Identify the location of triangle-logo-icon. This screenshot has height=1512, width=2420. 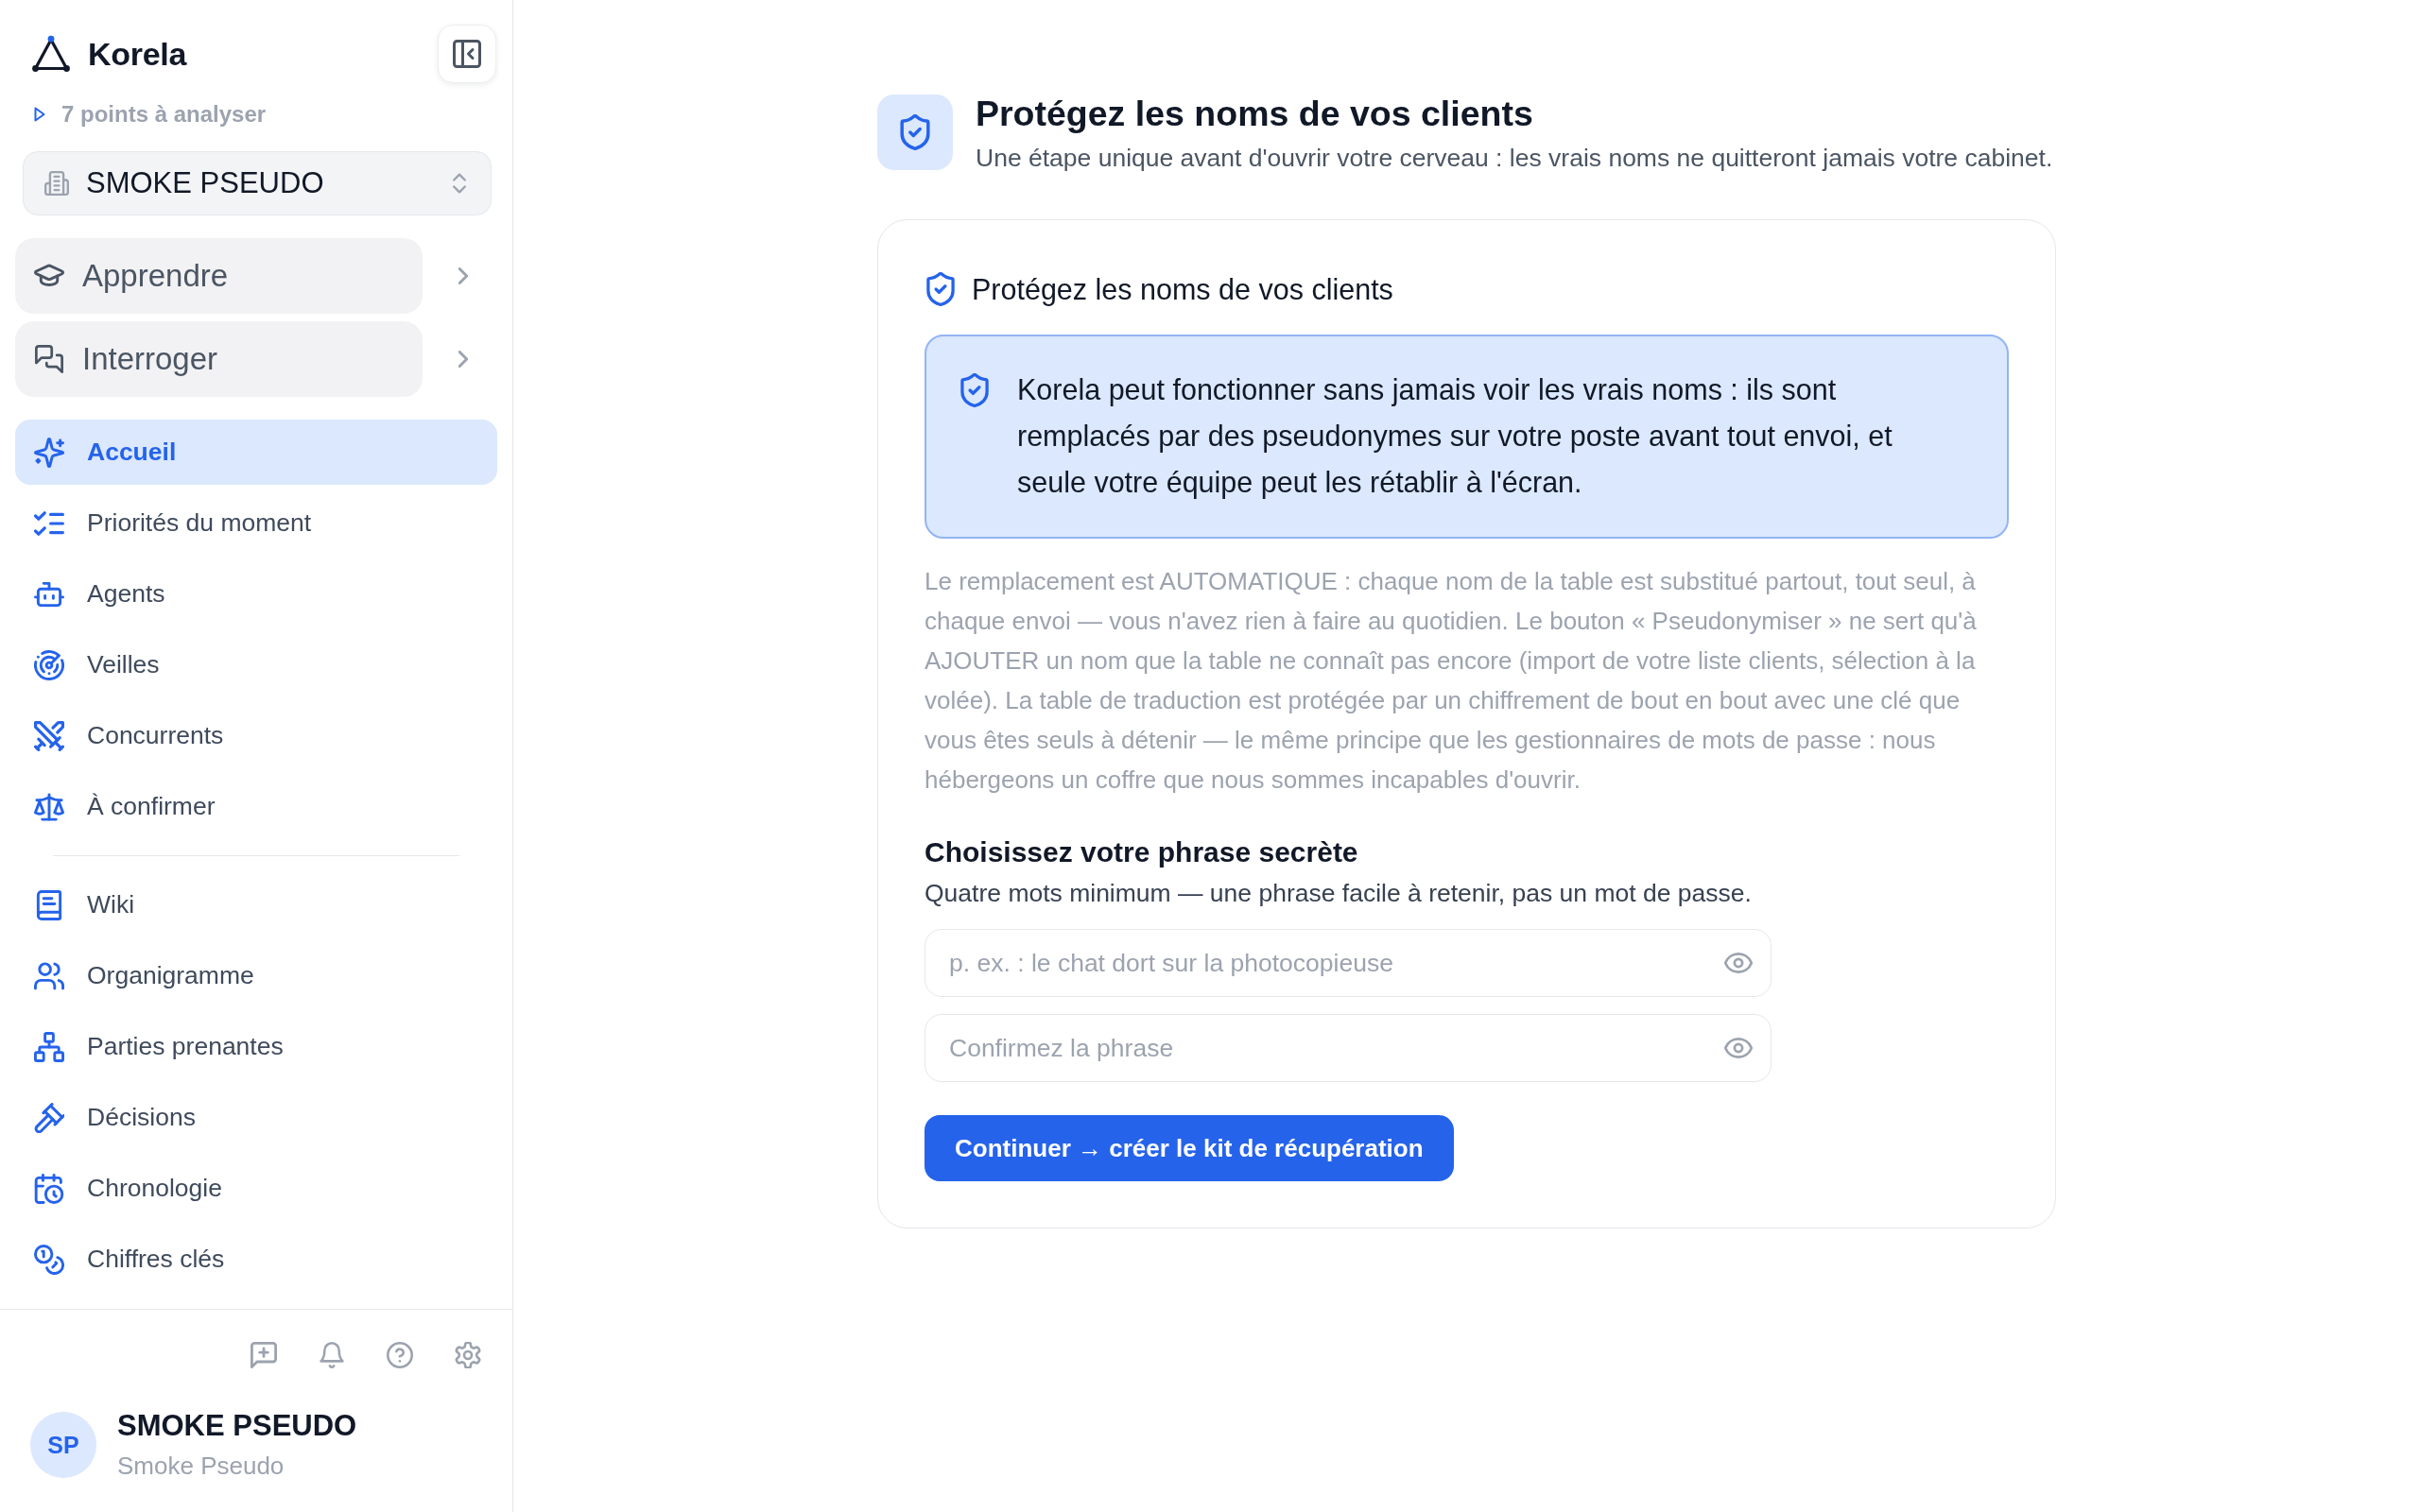
(51, 54).